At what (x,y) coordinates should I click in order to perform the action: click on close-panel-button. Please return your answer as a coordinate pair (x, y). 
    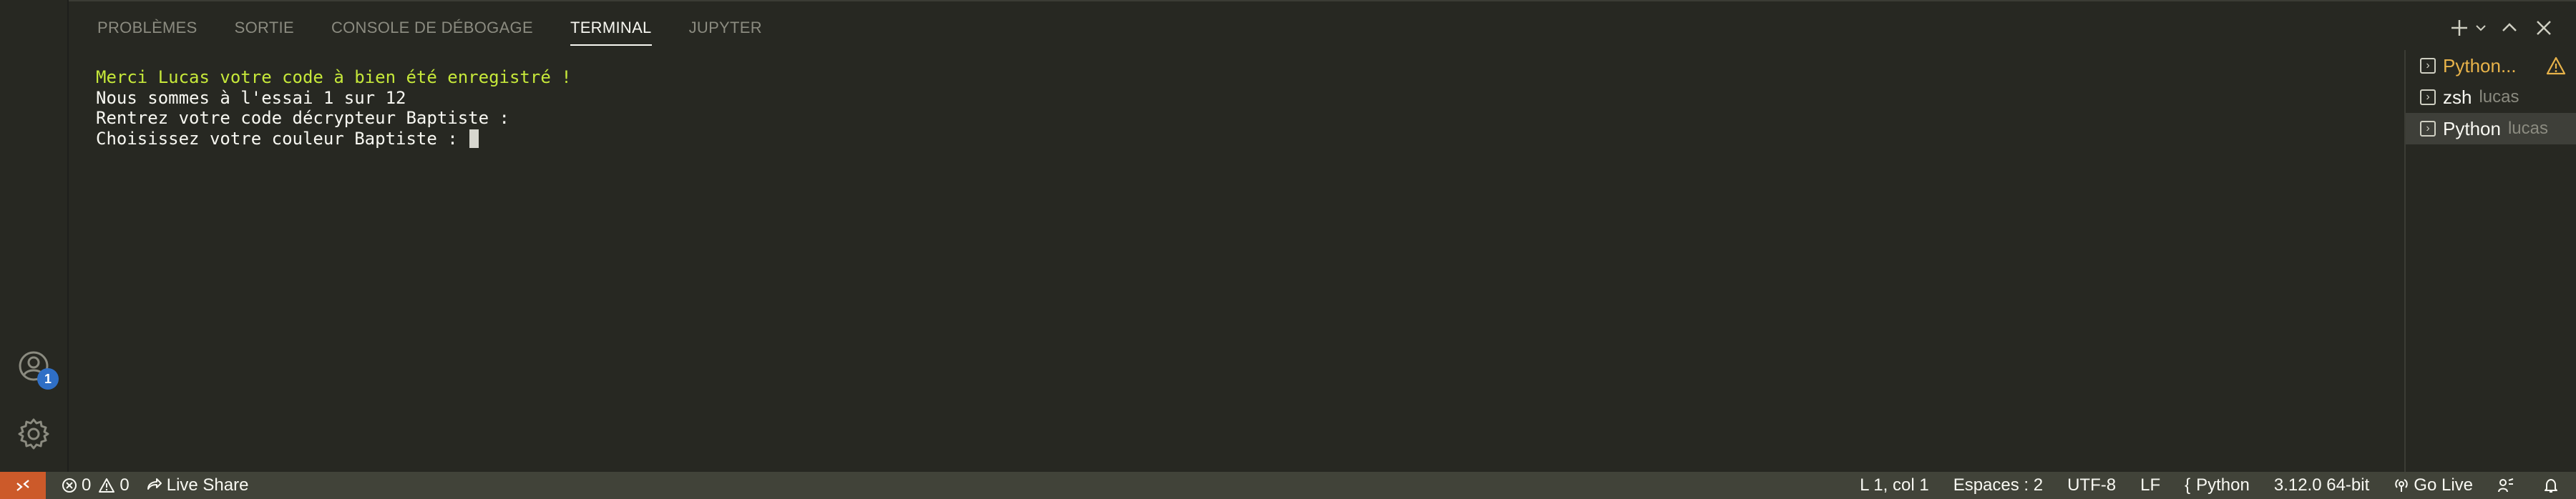
    Looking at the image, I should click on (2543, 27).